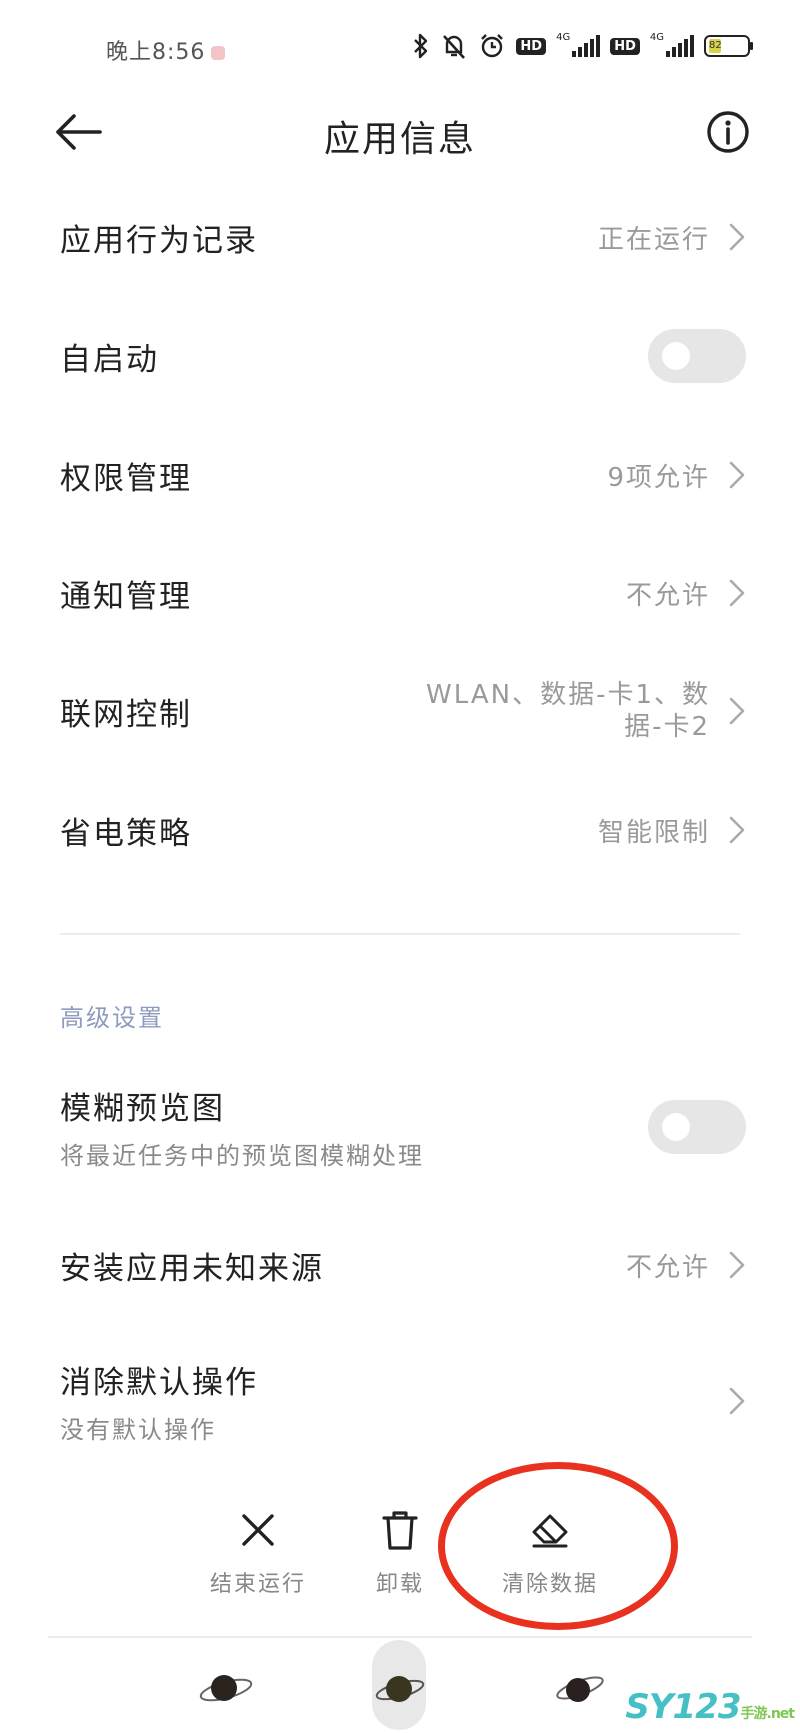 This screenshot has height=1733, width=800. What do you see at coordinates (400, 934) in the screenshot?
I see `section-divider` at bounding box center [400, 934].